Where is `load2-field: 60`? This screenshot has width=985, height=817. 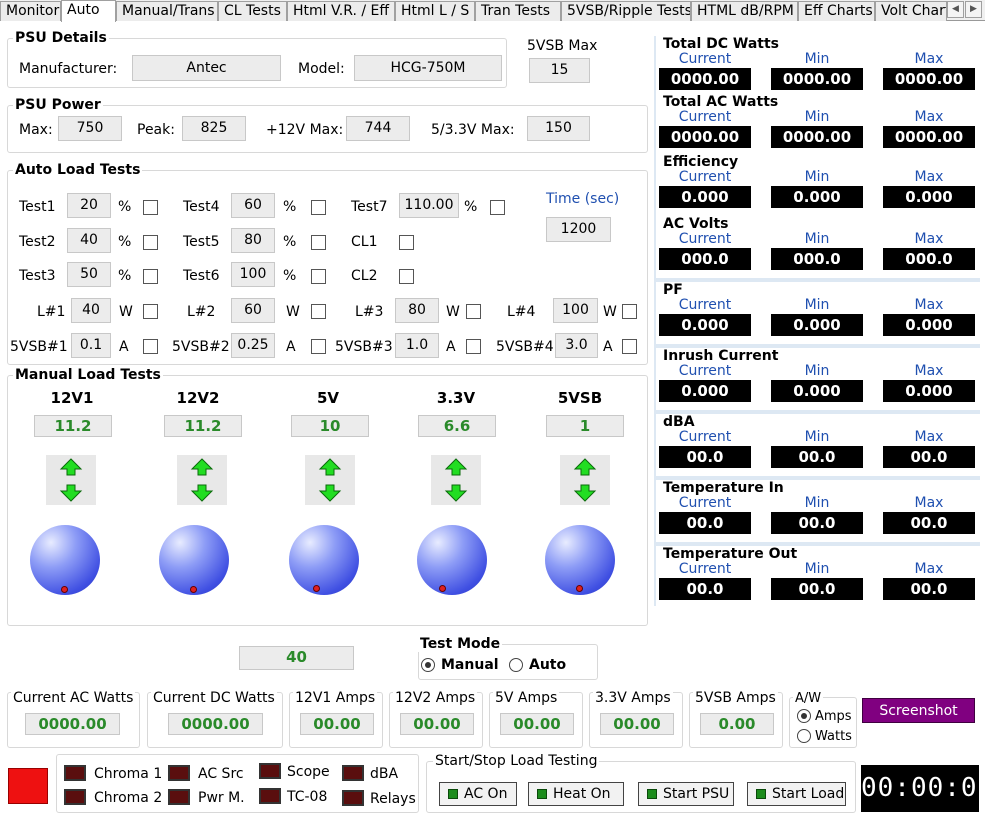
load2-field: 60 is located at coordinates (253, 310).